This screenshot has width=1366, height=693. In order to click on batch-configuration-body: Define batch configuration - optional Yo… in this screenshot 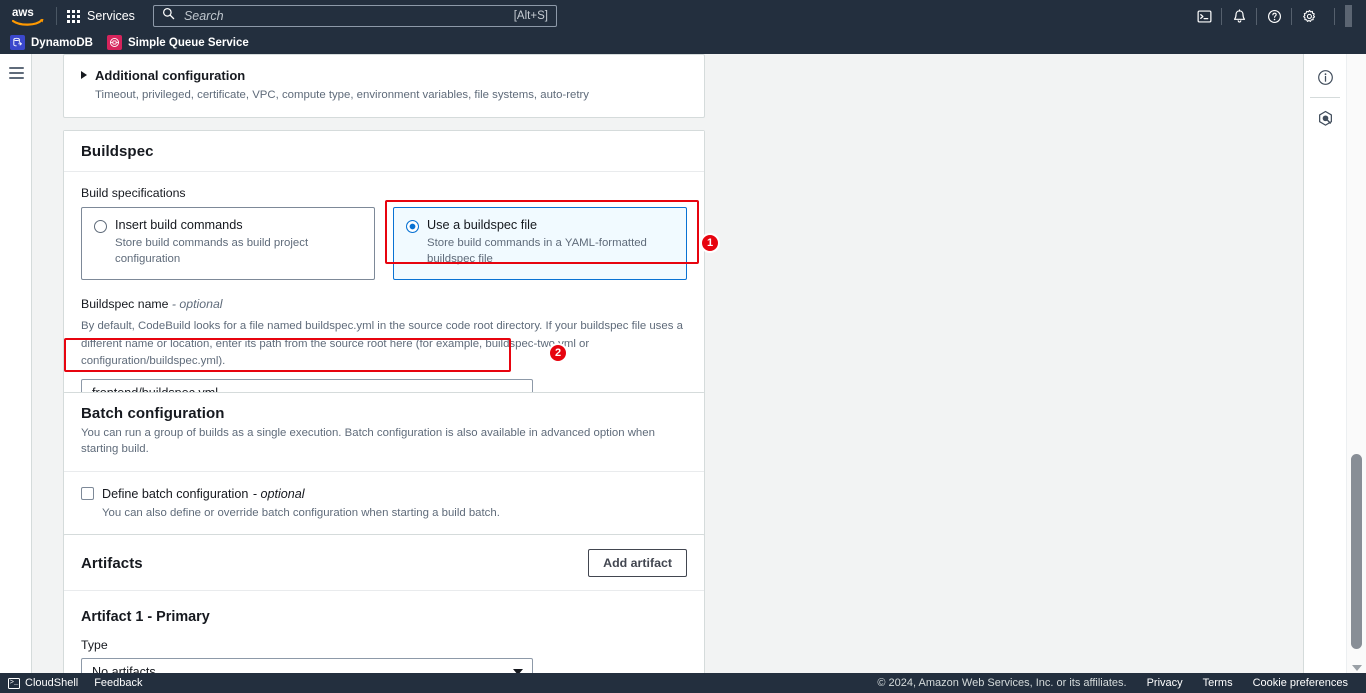, I will do `click(384, 505)`.